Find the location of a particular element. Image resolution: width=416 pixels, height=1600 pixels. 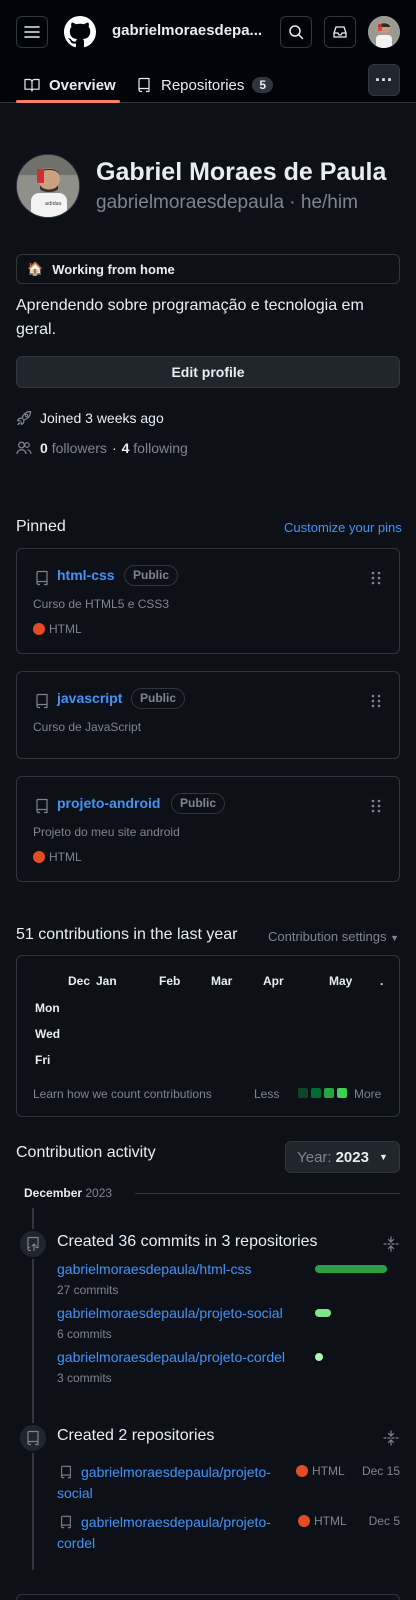

repo-push-icon is located at coordinates (33, 1244).